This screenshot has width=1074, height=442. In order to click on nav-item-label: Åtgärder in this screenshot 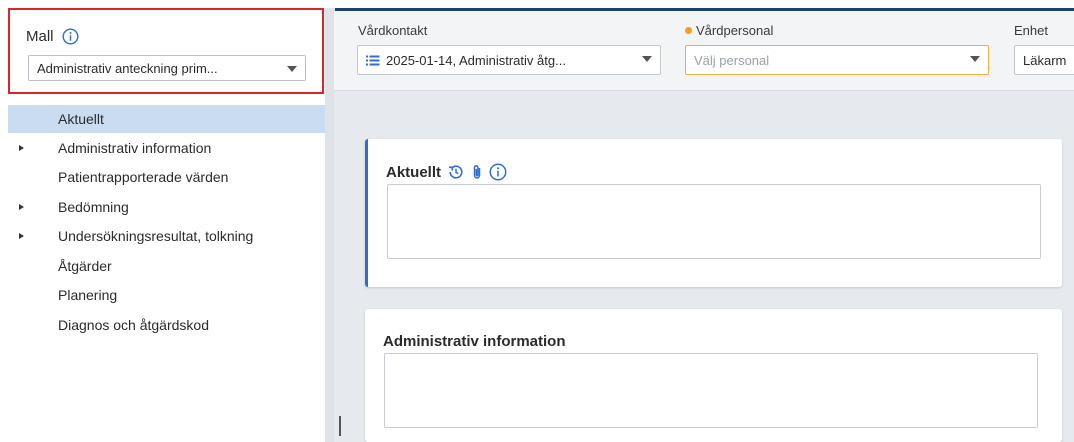, I will do `click(85, 265)`.